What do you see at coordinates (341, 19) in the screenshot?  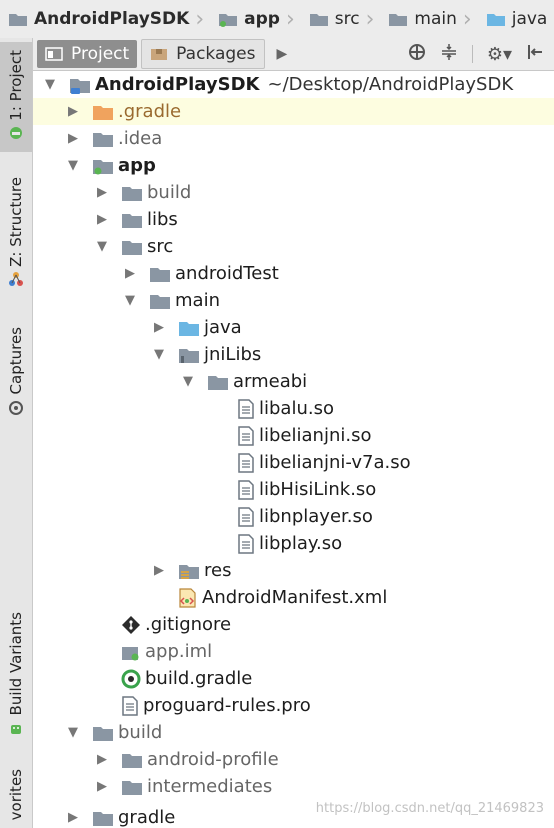 I see `breadcrumb-item-src: src ›` at bounding box center [341, 19].